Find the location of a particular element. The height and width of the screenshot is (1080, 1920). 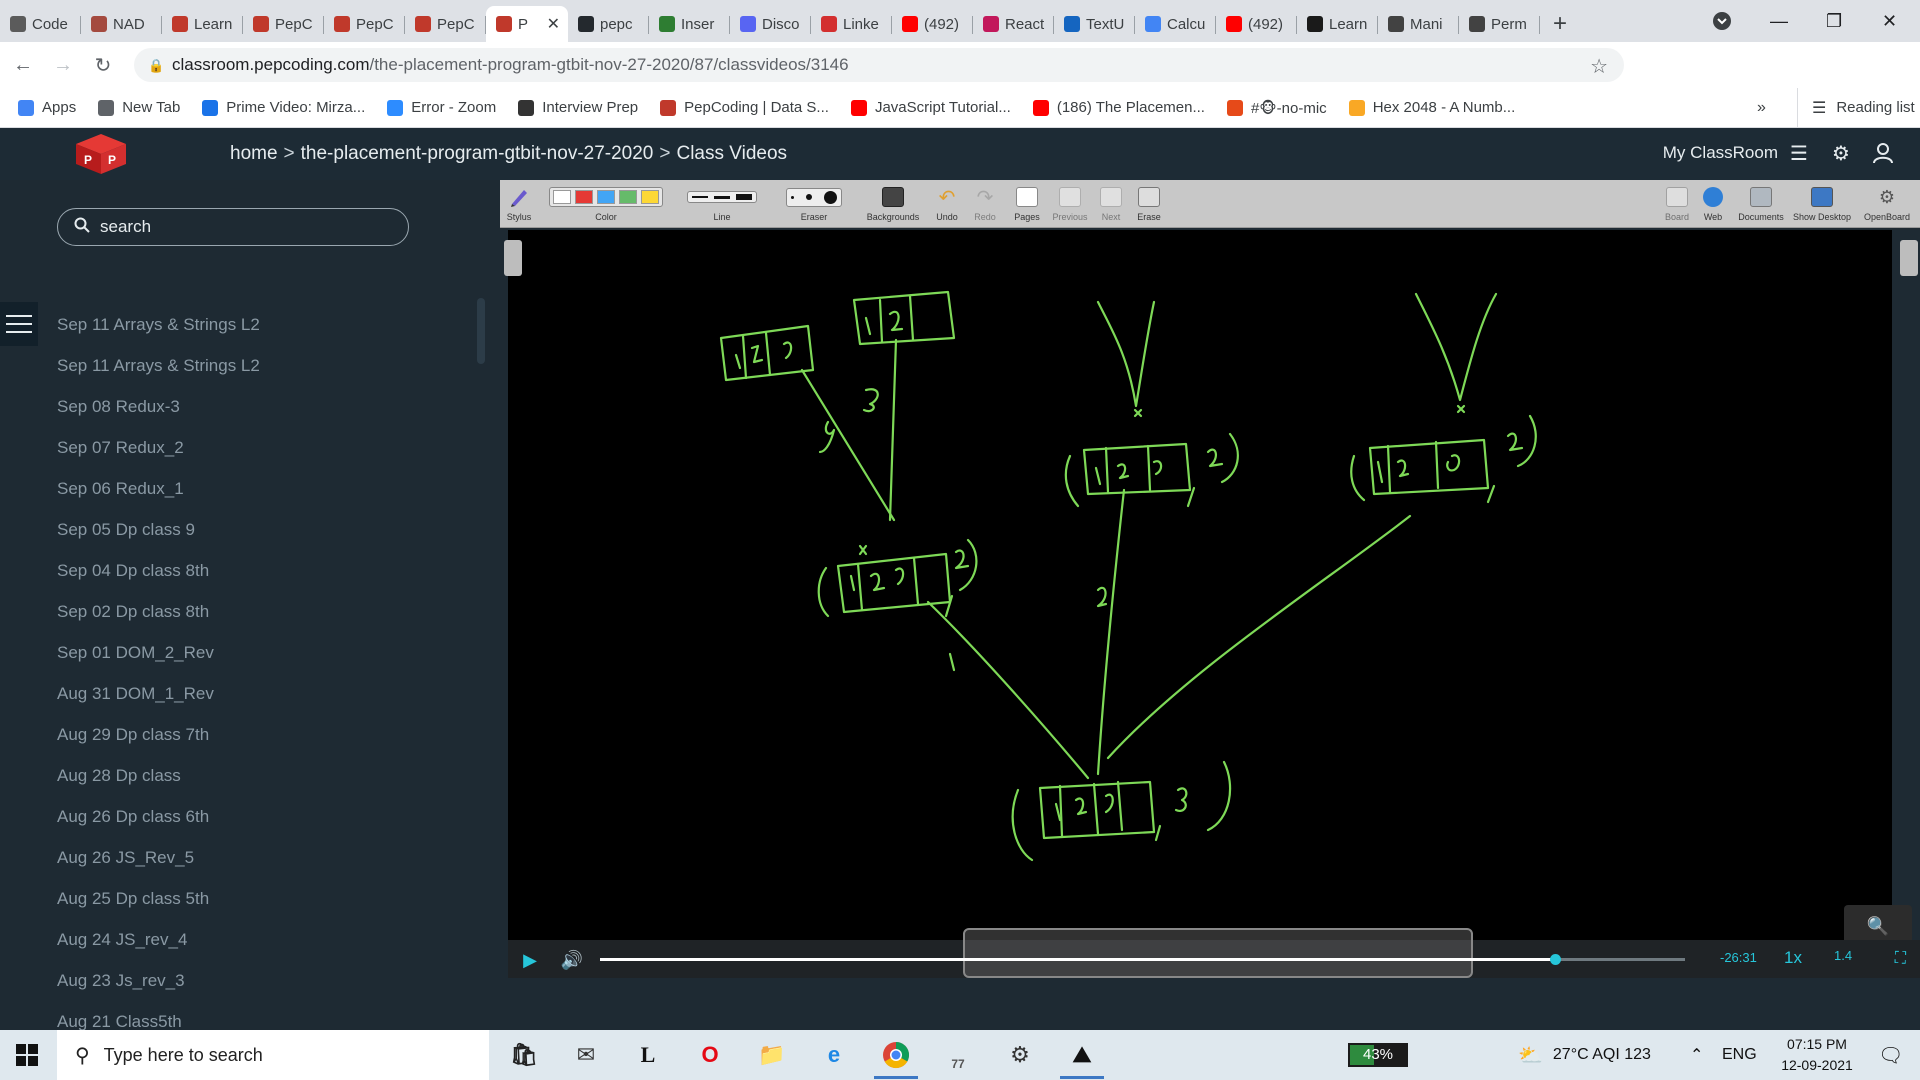

seek-bar is located at coordinates (1142, 959).